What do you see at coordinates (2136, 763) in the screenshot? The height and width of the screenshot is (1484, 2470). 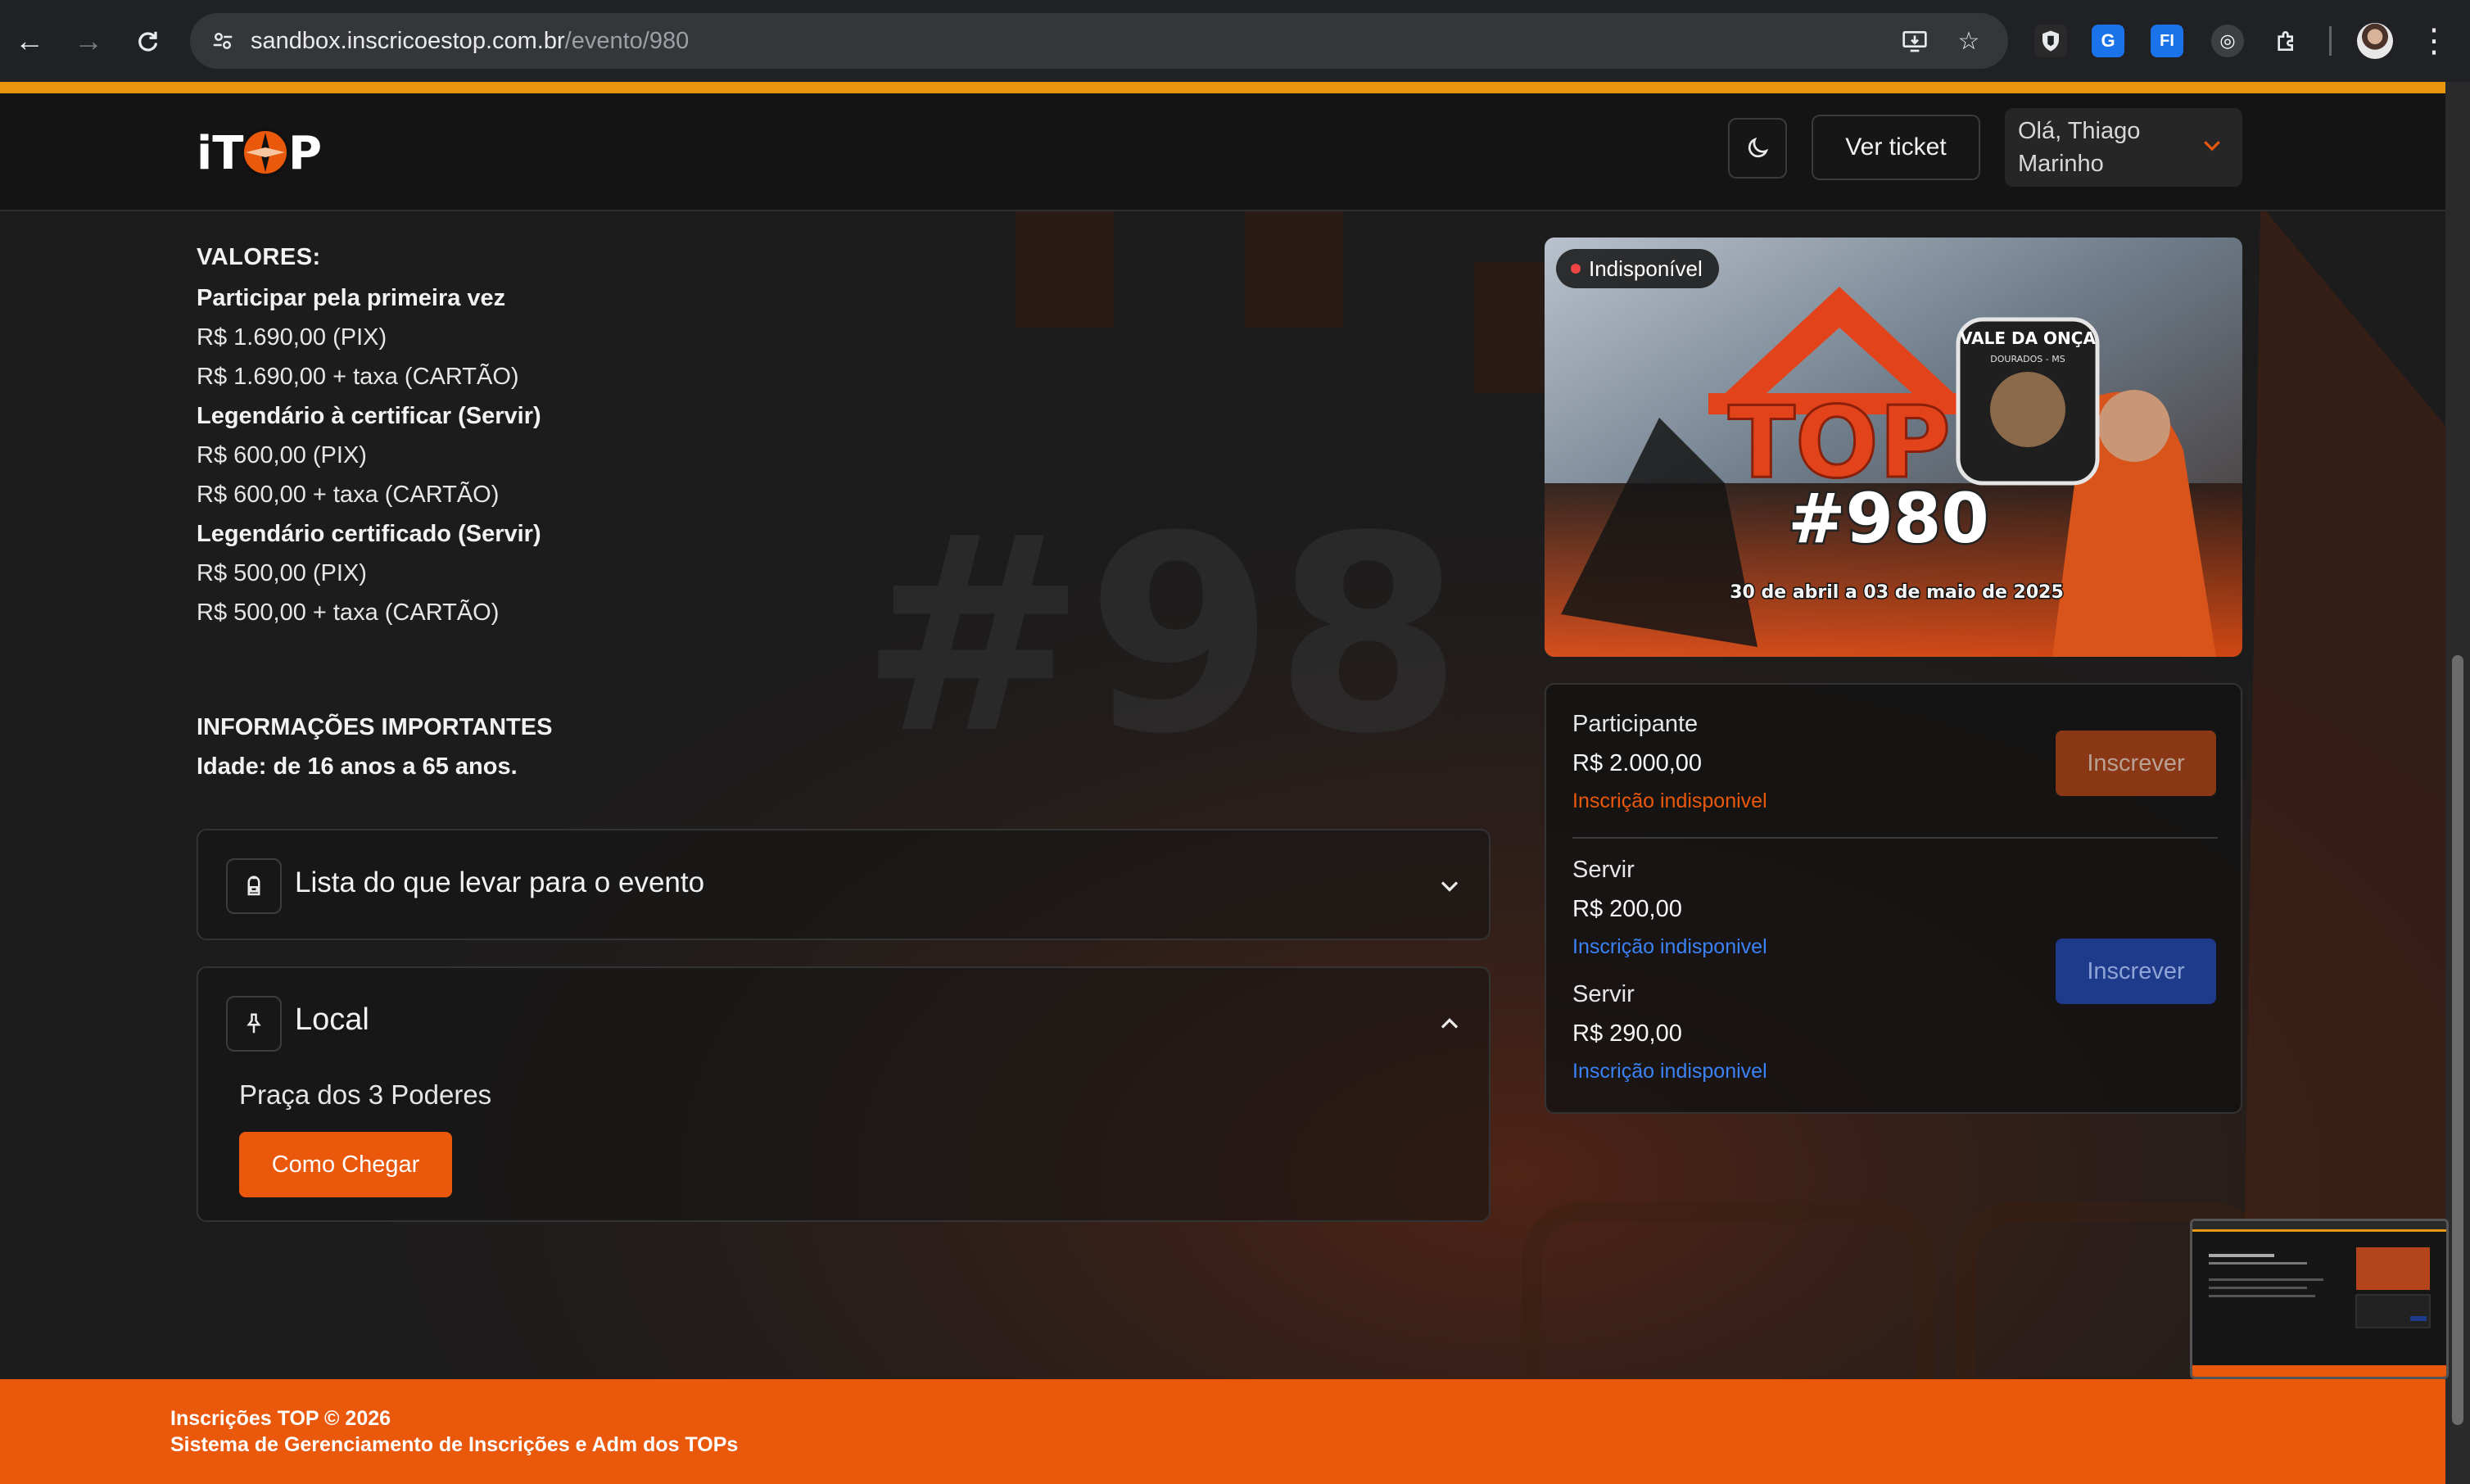 I see `inscrever-participante-button: Inscrever` at bounding box center [2136, 763].